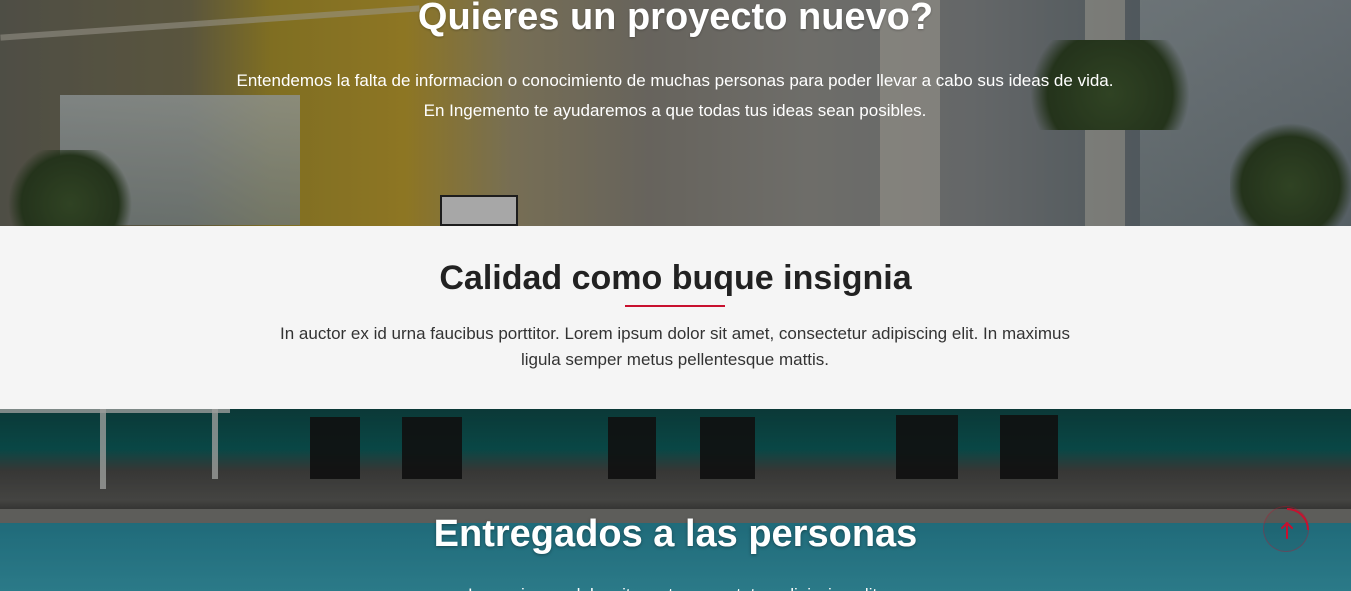 Image resolution: width=1351 pixels, height=591 pixels. Describe the element at coordinates (675, 19) in the screenshot. I see `hero-title: Quieres un proyecto nuevo?` at that location.